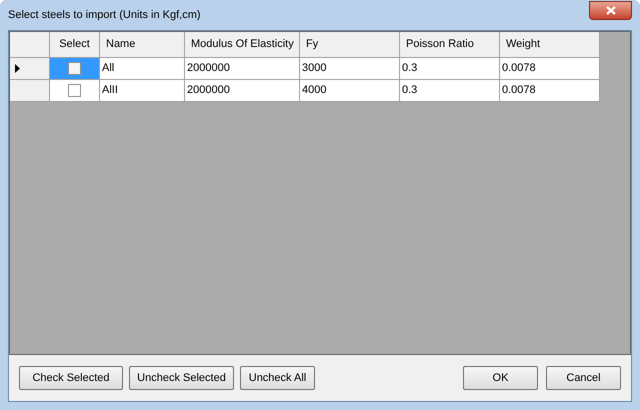 Image resolution: width=640 pixels, height=410 pixels. I want to click on table-cell: 4000, so click(350, 91).